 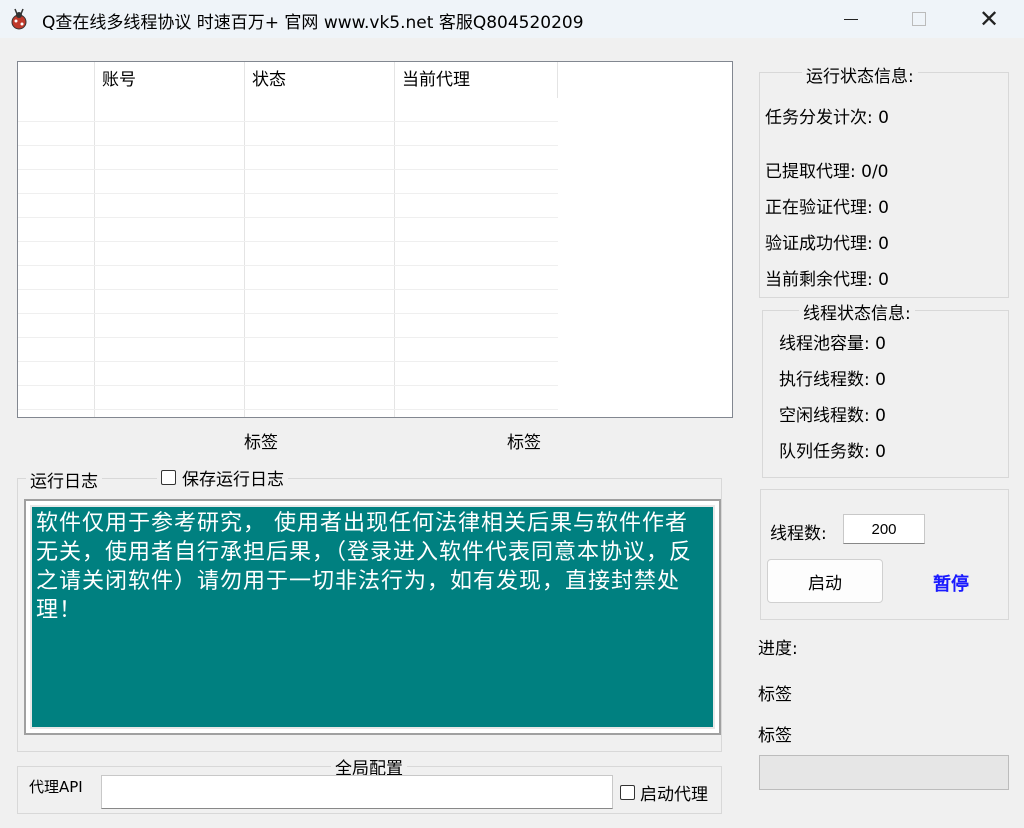 I want to click on progress-tag-2: 标签, so click(x=775, y=736).